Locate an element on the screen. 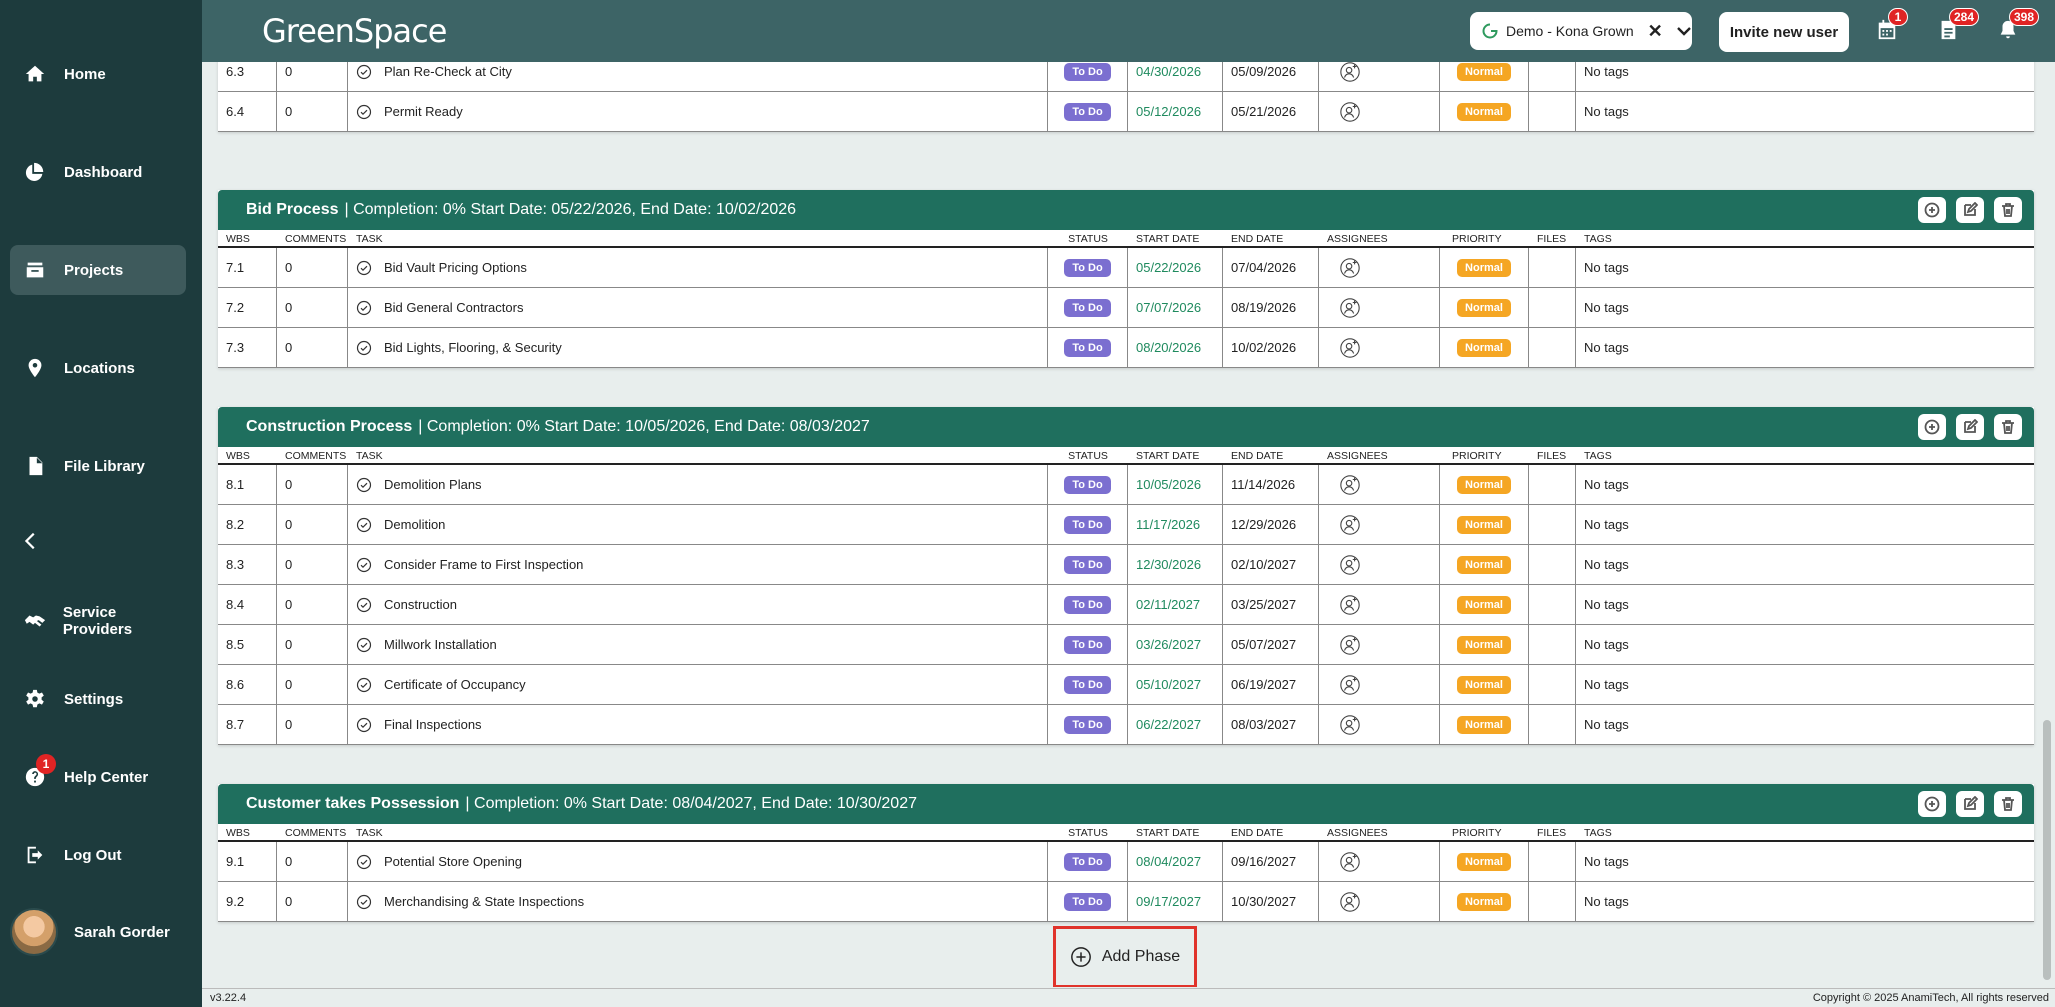 This screenshot has width=2055, height=1007. chevron-down-icon is located at coordinates (1683, 31).